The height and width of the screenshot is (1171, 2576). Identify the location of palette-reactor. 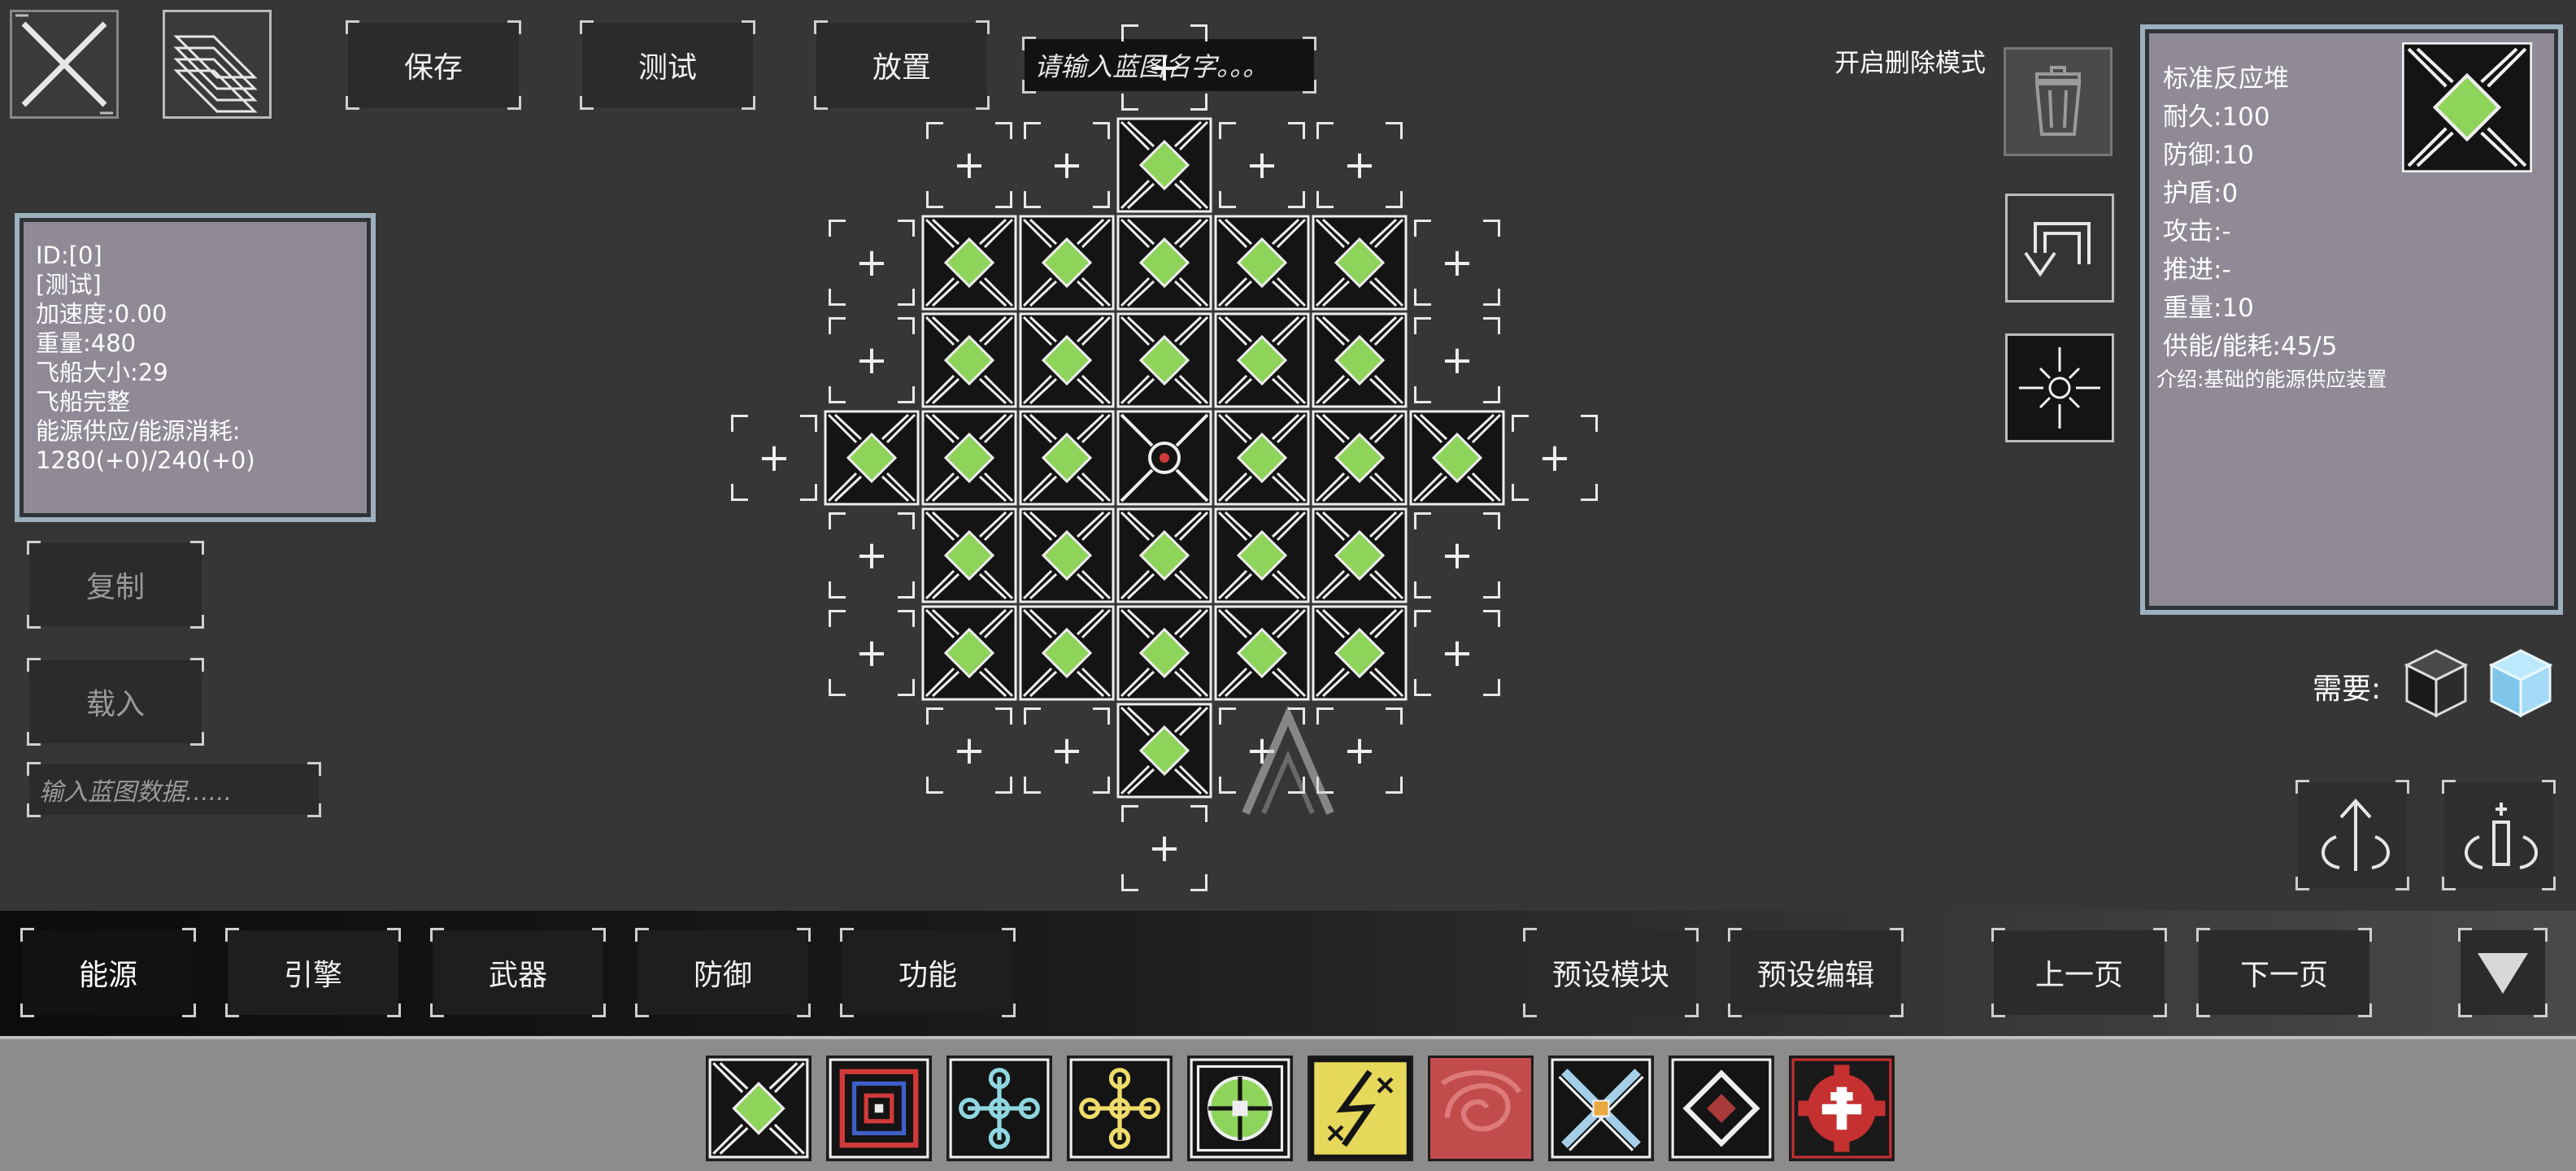
(759, 1108).